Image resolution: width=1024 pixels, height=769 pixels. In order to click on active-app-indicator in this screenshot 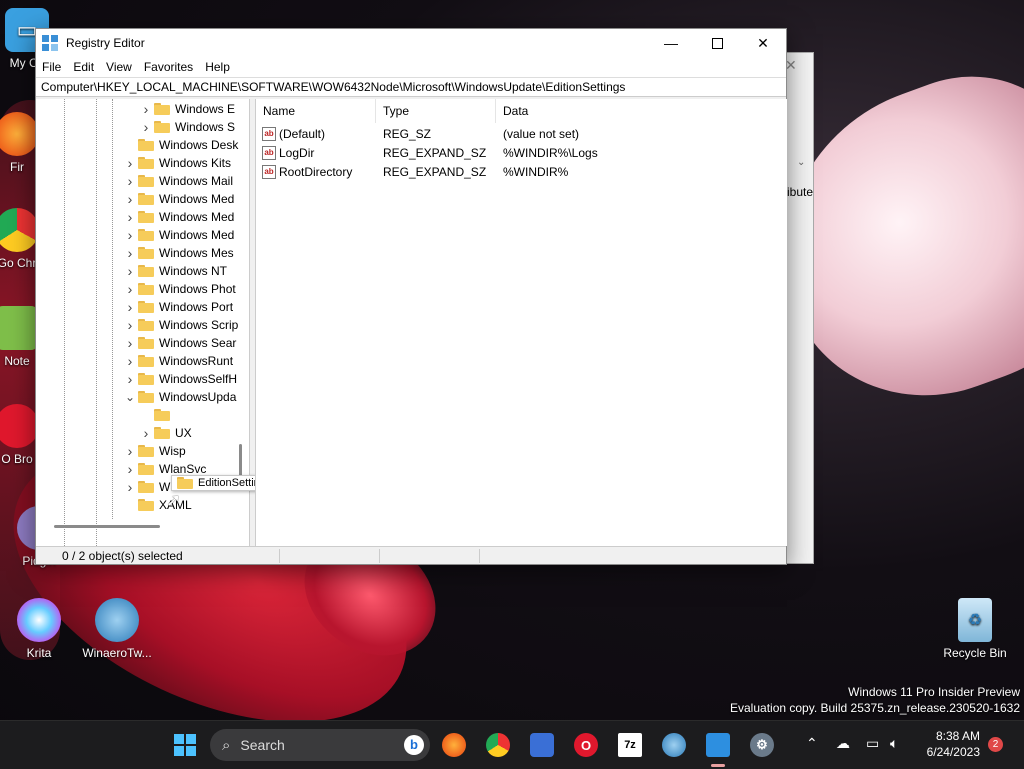, I will do `click(718, 765)`.